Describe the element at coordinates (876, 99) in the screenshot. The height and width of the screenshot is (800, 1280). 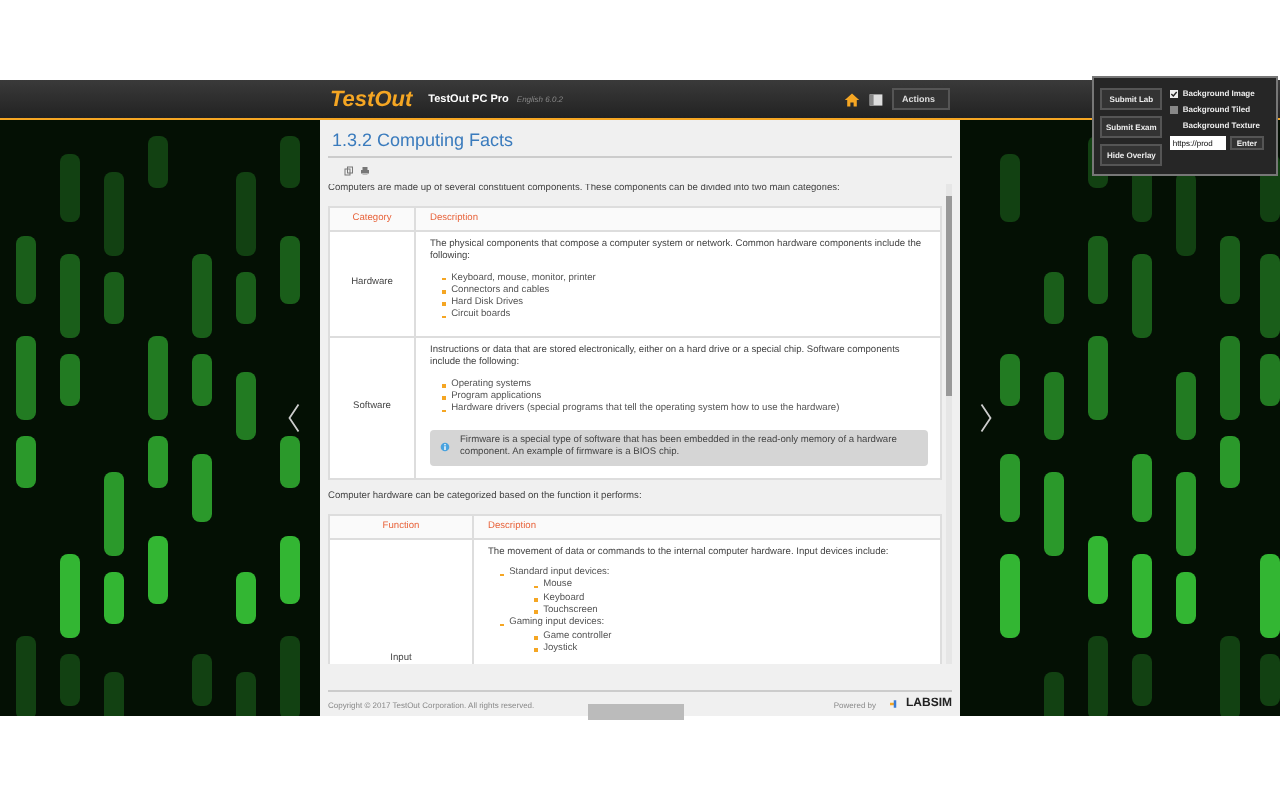
I see `panel-icon` at that location.